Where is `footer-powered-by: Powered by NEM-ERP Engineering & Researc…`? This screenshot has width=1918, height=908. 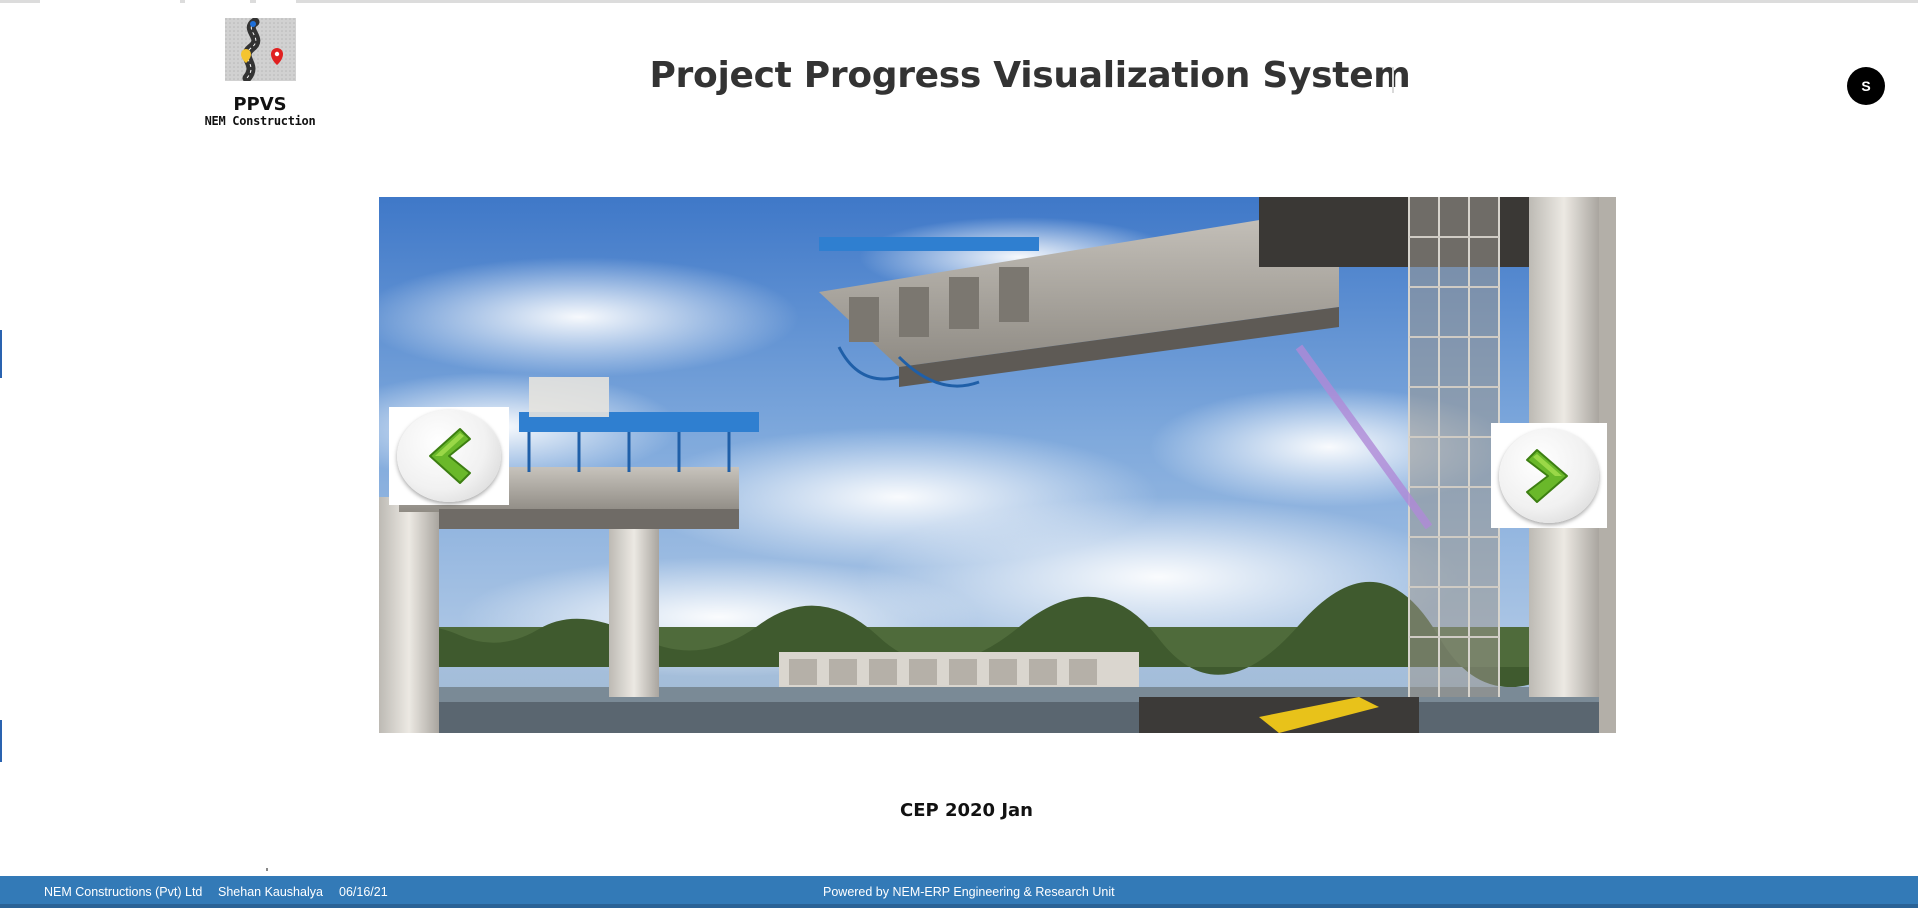 footer-powered-by: Powered by NEM-ERP Engineering & Researc… is located at coordinates (969, 892).